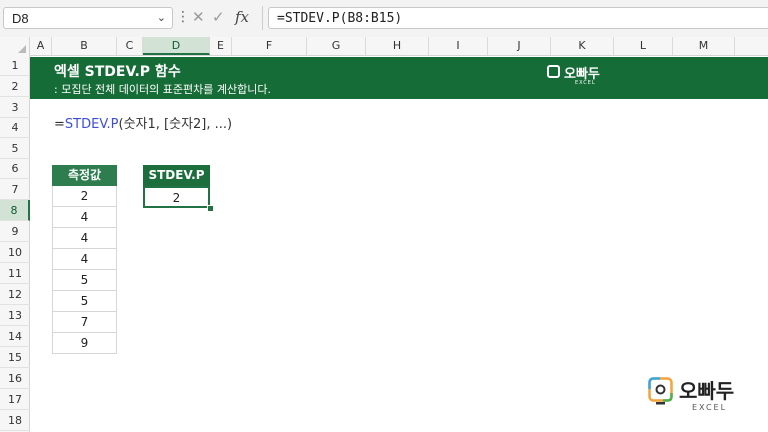 This screenshot has width=768, height=432. What do you see at coordinates (15, 294) in the screenshot?
I see `row-header-12: 12` at bounding box center [15, 294].